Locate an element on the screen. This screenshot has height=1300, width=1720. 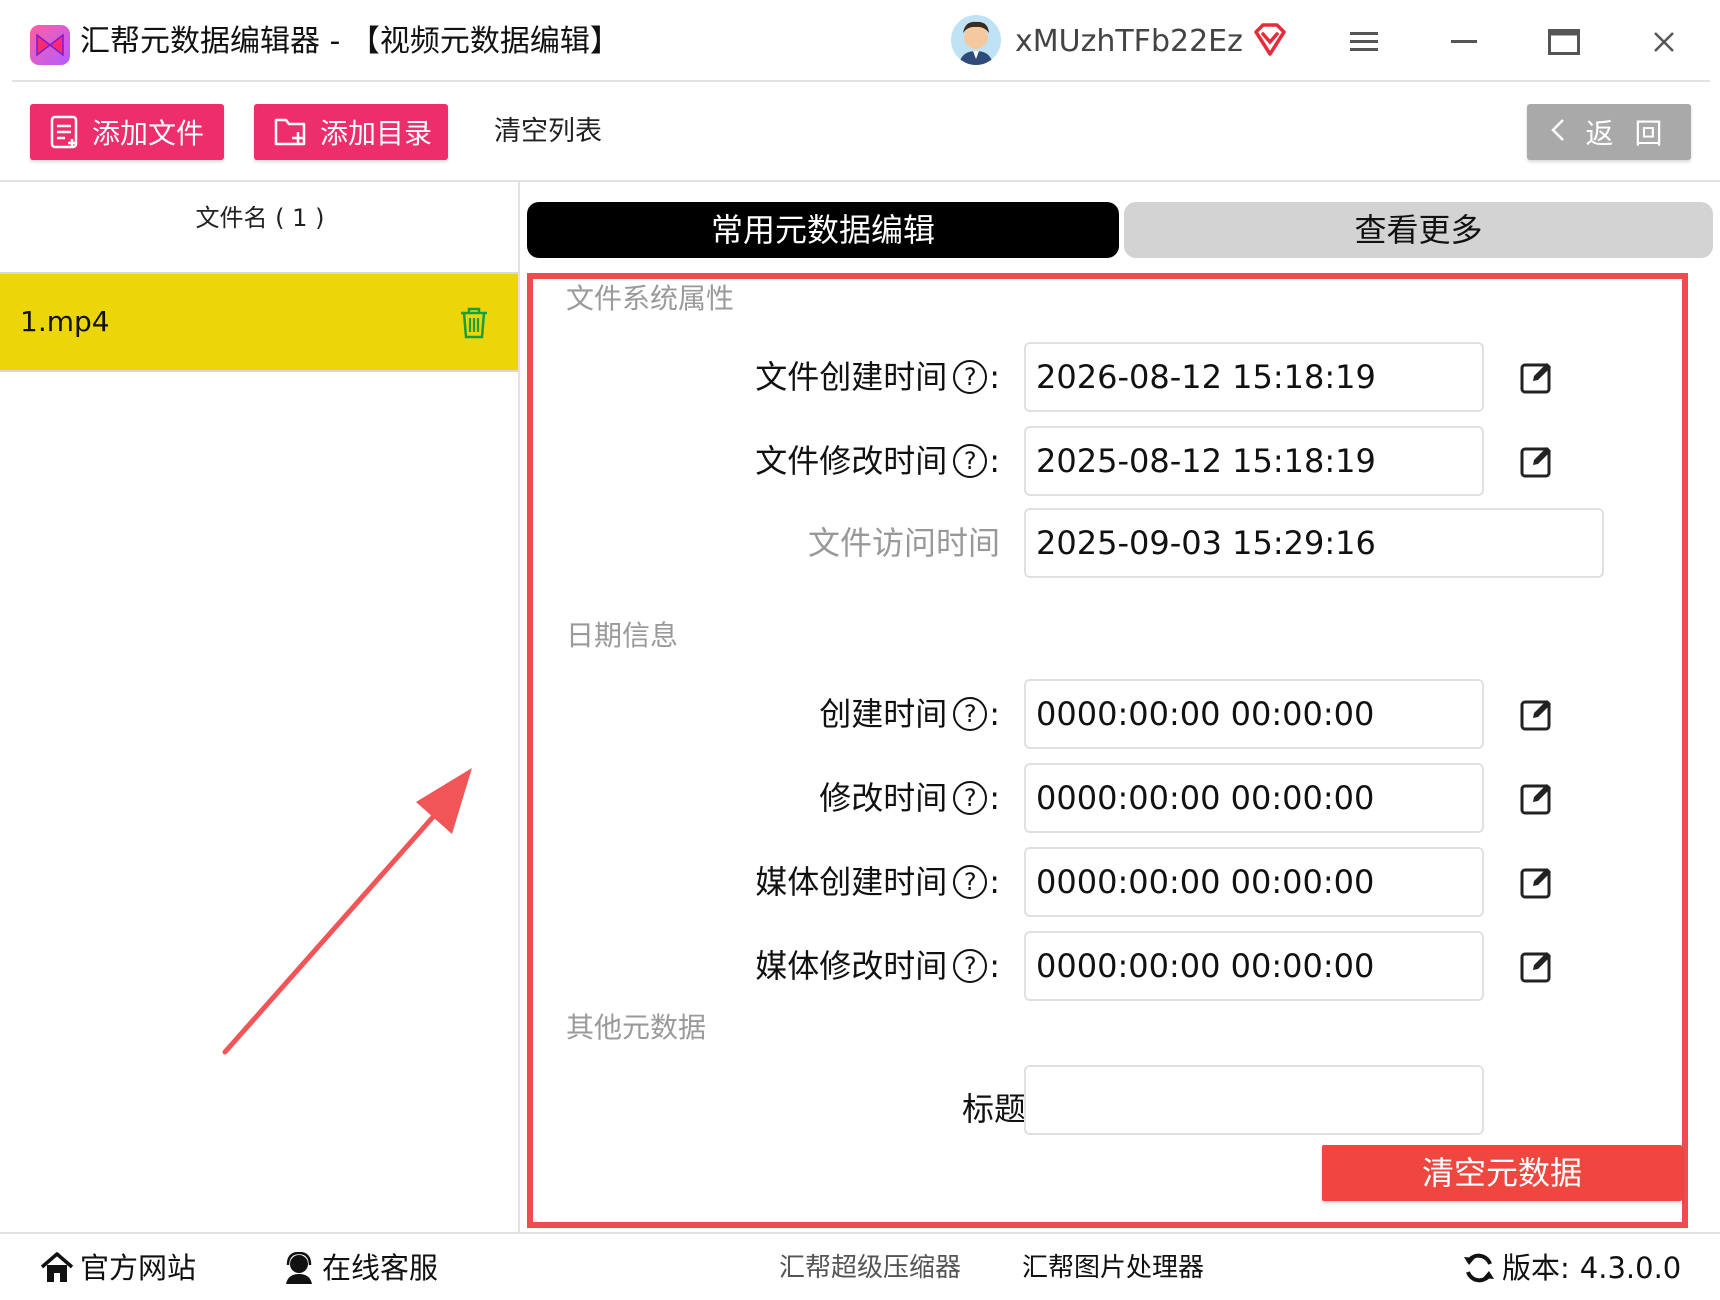
field-label-created: 创建时间 ? : is located at coordinates (909, 714).